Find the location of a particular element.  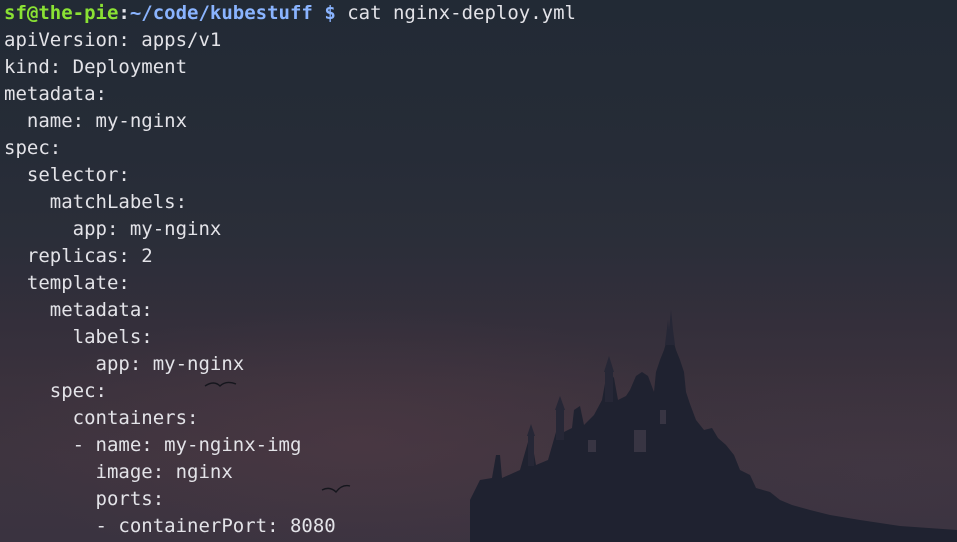

output-line: kind: Deployment is located at coordinates (96, 67).